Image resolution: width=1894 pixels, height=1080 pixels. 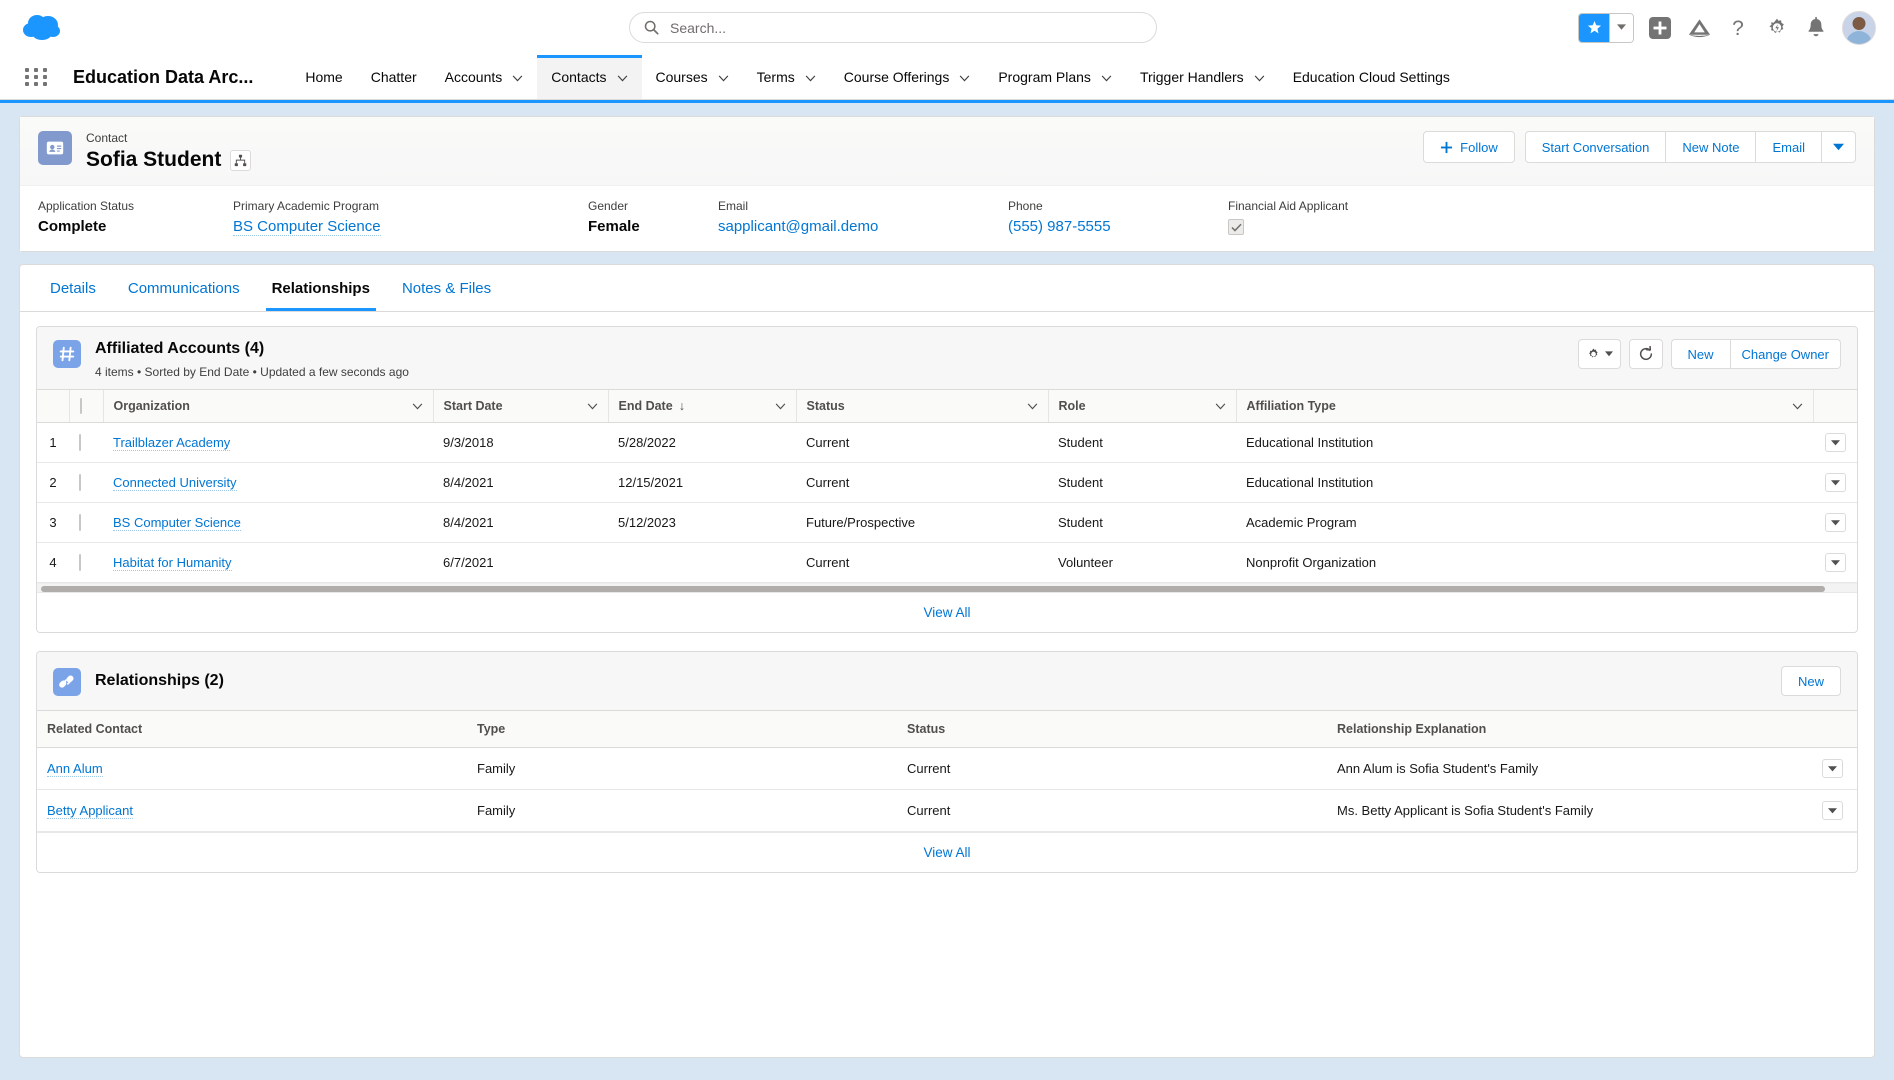 I want to click on organization-link: Habitat for Humanity, so click(x=172, y=563).